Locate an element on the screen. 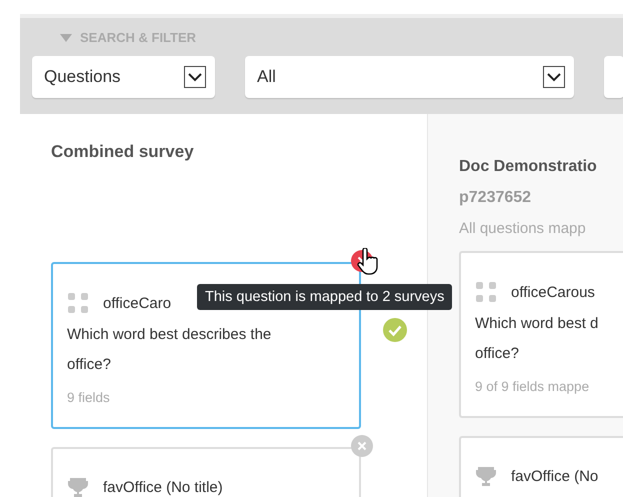 The image size is (623, 497). tooltip: This question is mapped to 2 surveys is located at coordinates (324, 297).